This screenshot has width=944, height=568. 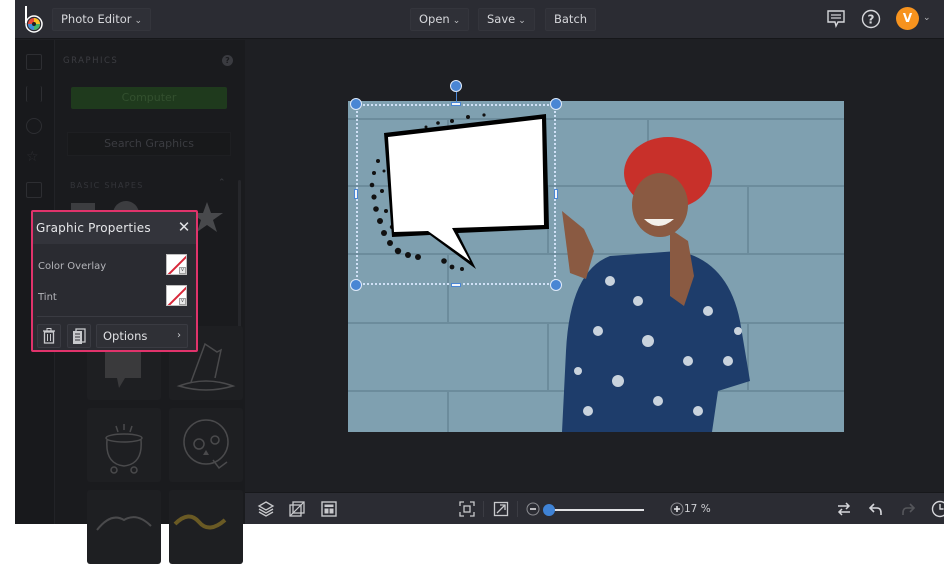 What do you see at coordinates (456, 194) in the screenshot?
I see `selection-box` at bounding box center [456, 194].